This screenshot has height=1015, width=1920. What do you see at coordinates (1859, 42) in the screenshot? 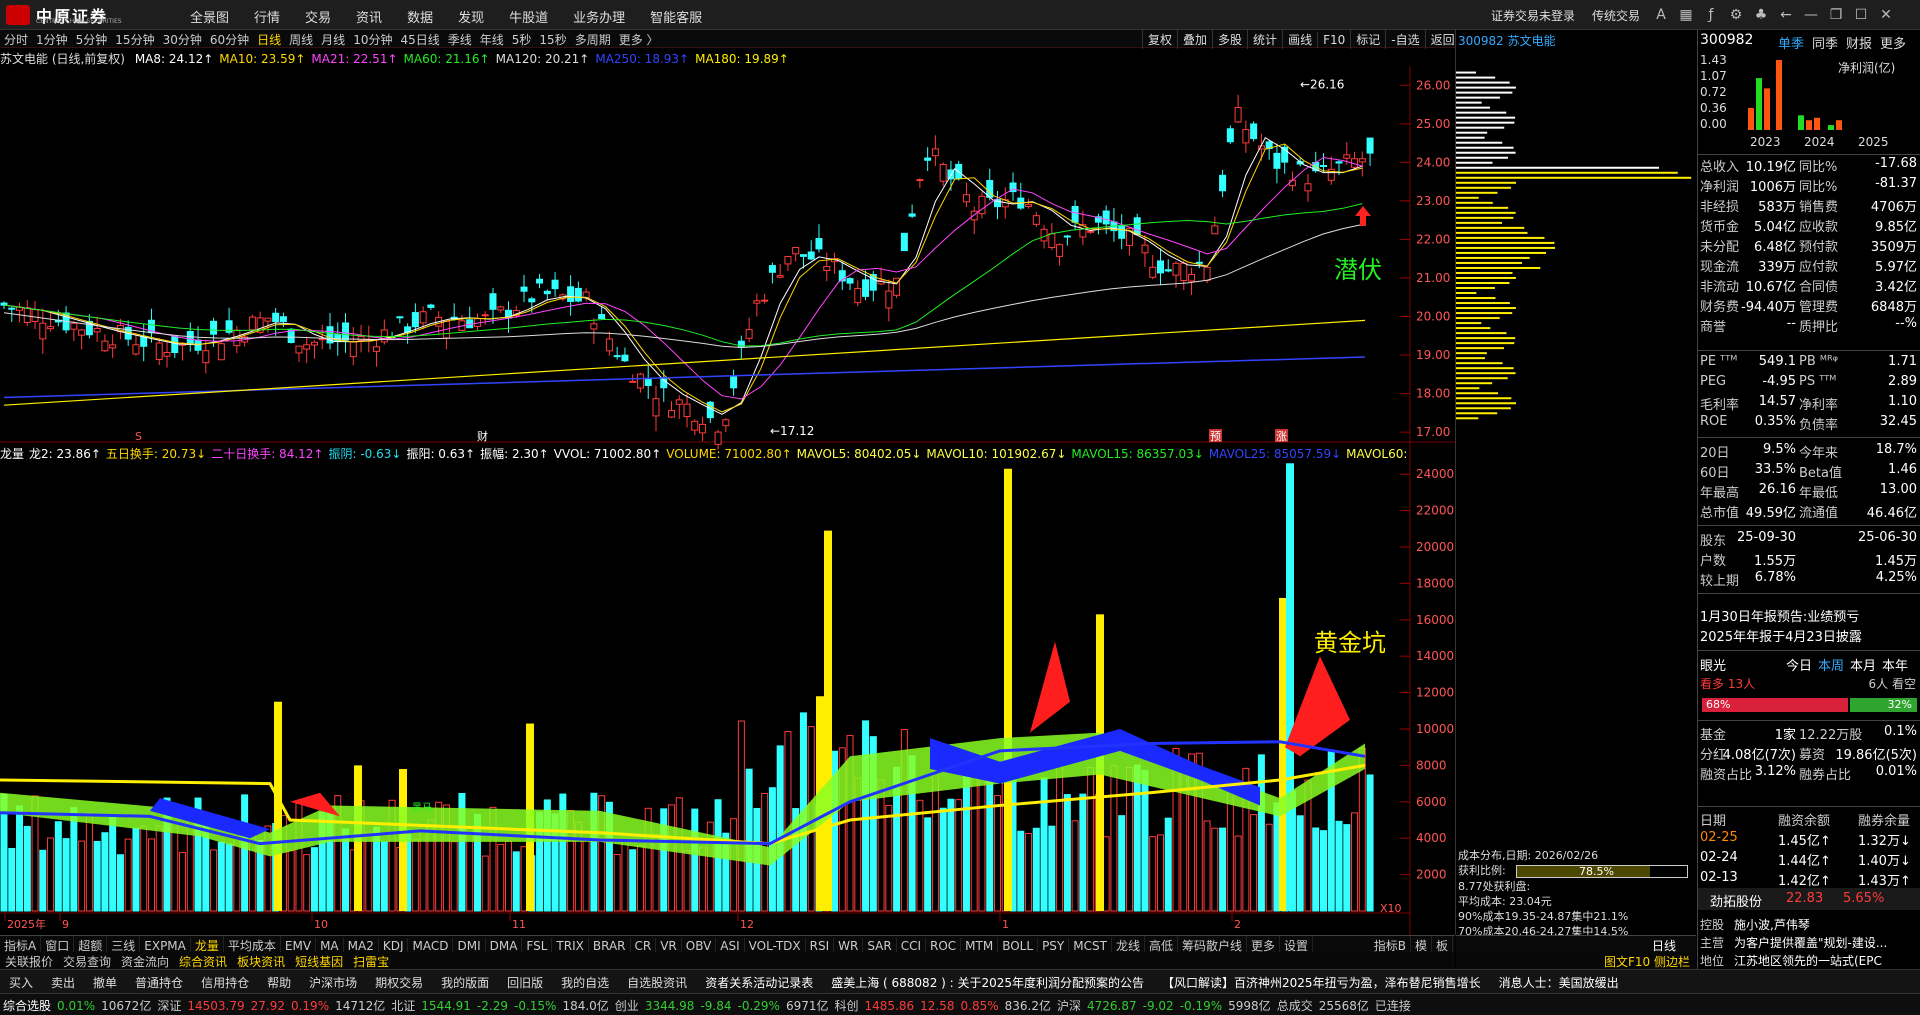
I see `fin-tab-2: 财报` at bounding box center [1859, 42].